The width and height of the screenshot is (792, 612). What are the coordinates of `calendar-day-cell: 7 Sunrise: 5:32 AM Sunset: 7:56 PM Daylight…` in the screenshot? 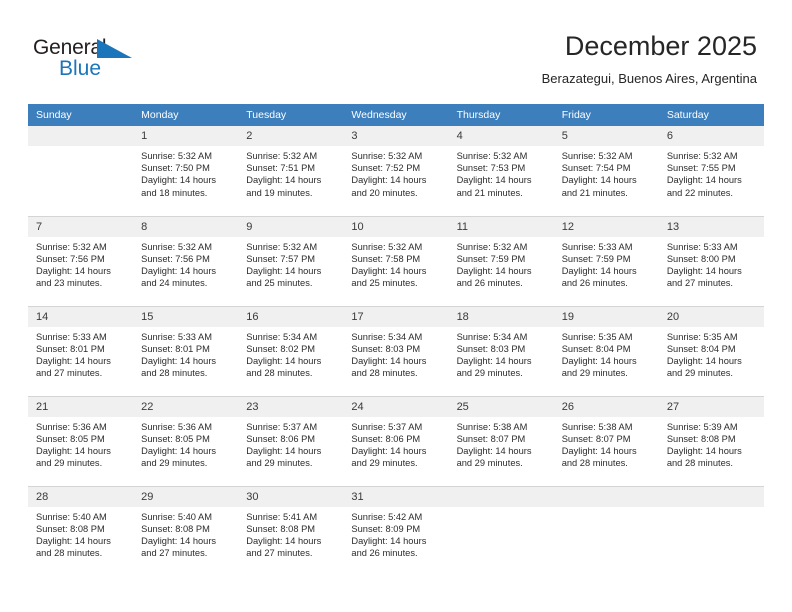 It's located at (81, 260).